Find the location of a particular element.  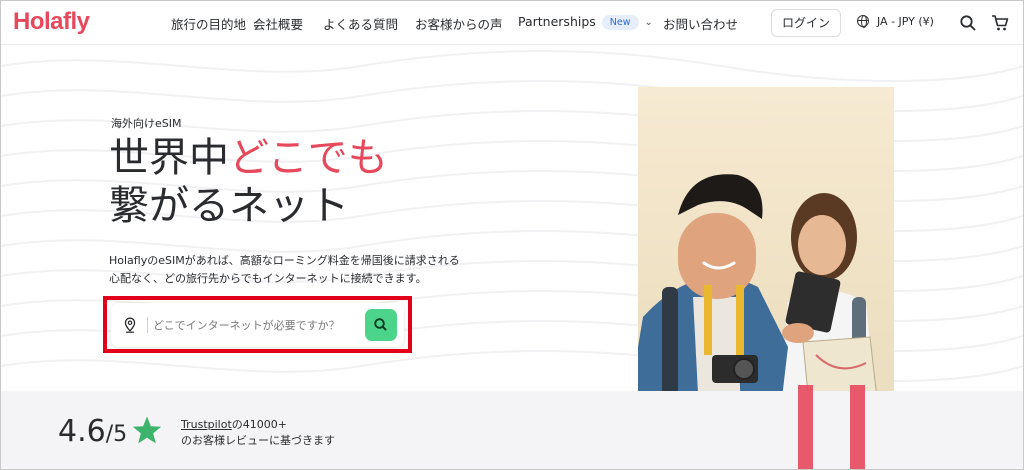

language-label: JA - JPY (¥) is located at coordinates (905, 21).